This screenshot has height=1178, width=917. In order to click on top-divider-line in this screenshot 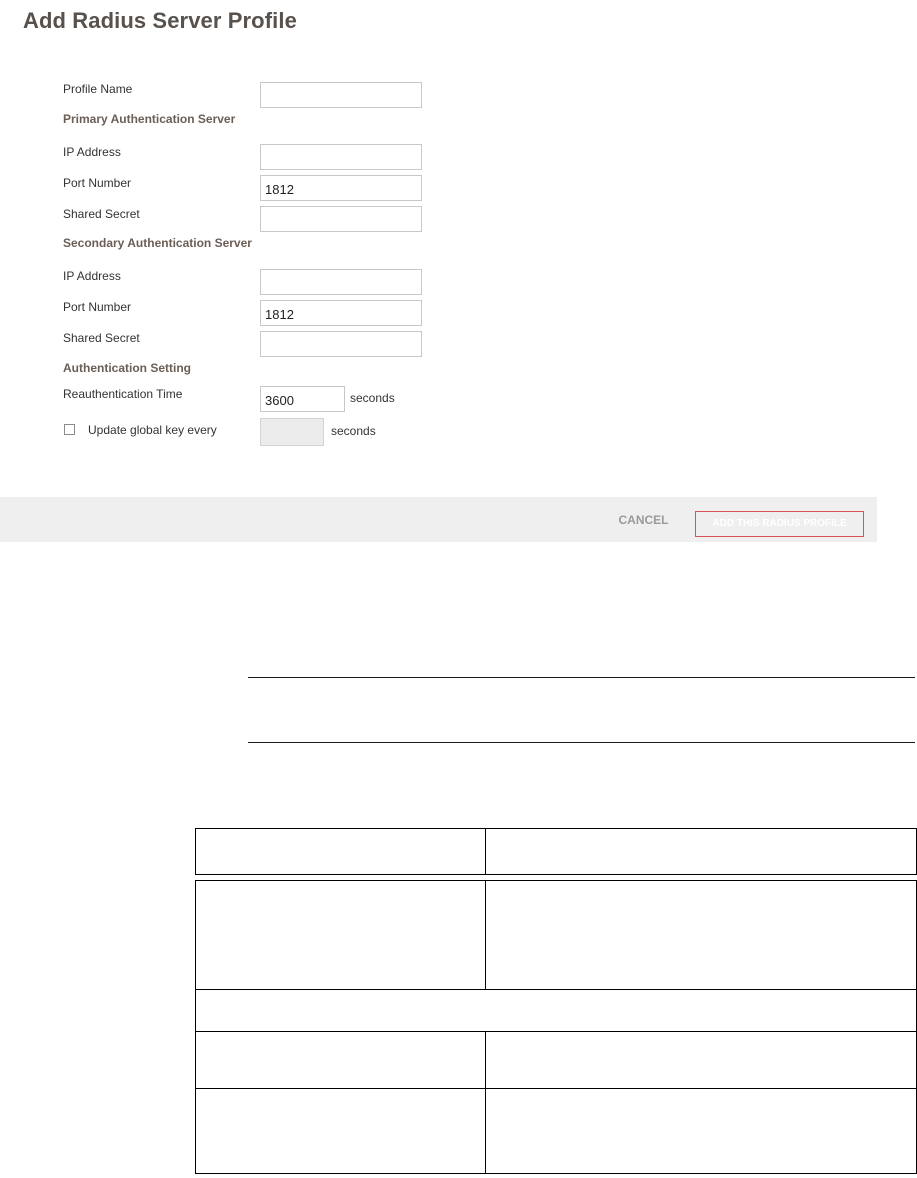, I will do `click(581, 677)`.